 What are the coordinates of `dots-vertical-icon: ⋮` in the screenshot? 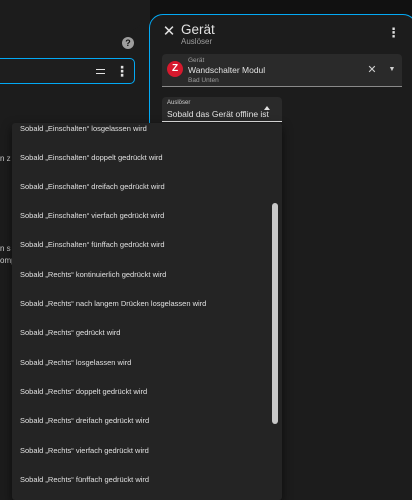 It's located at (393, 33).